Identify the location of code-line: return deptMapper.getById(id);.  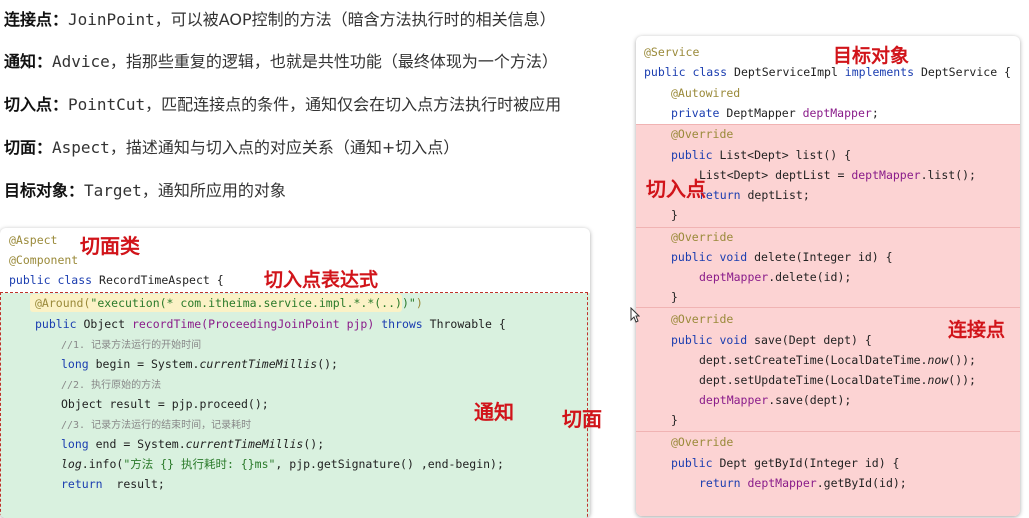
(803, 483).